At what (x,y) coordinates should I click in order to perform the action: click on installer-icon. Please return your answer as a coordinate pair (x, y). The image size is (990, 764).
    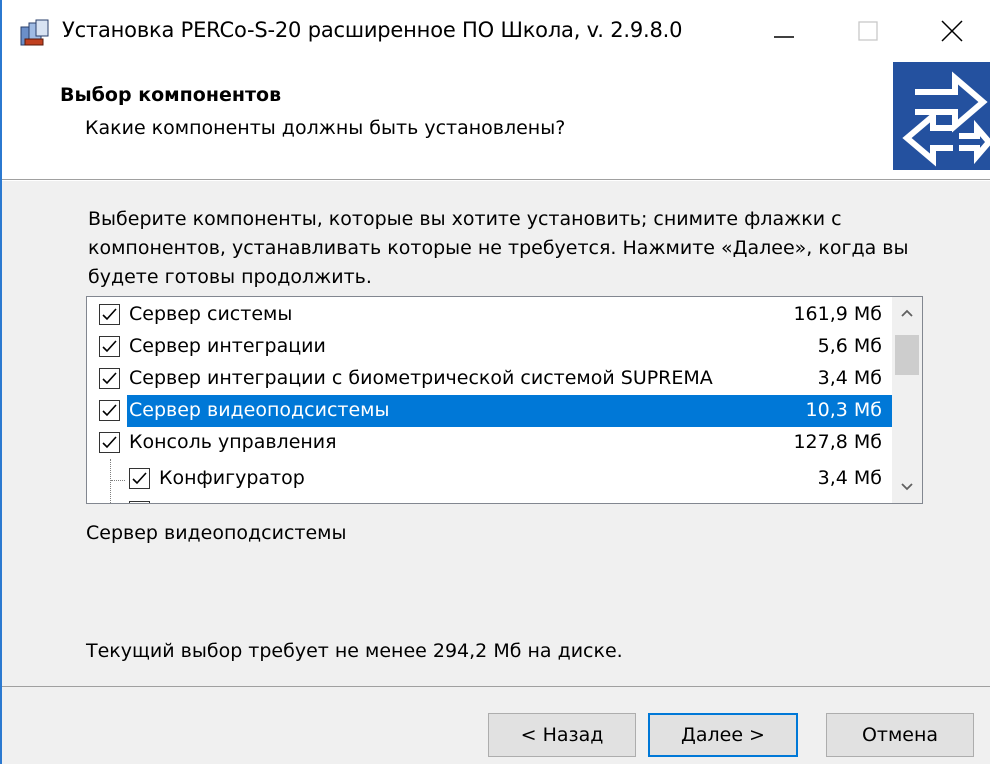
    Looking at the image, I should click on (35, 33).